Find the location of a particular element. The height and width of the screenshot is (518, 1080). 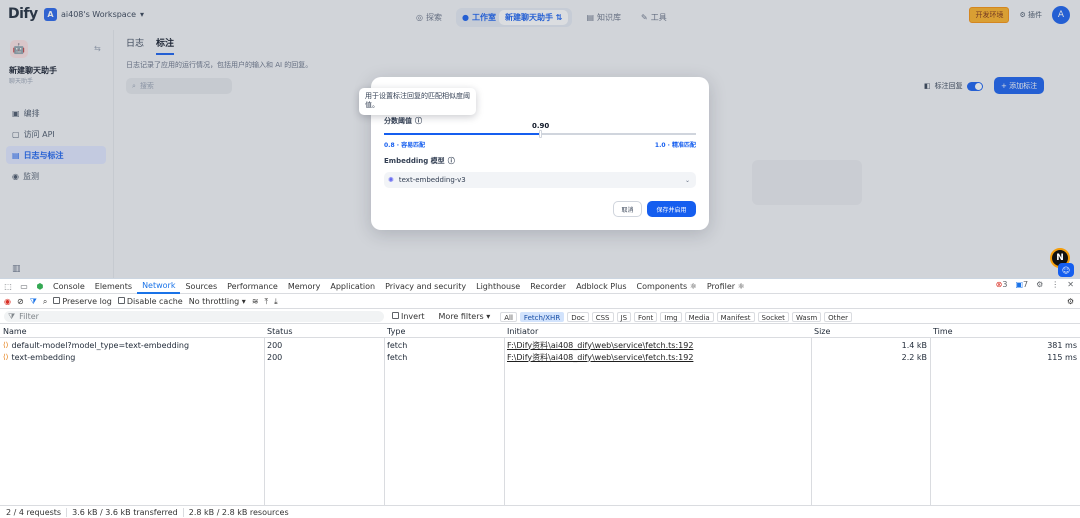

filter-input: ⧩ Filter is located at coordinates (194, 316).